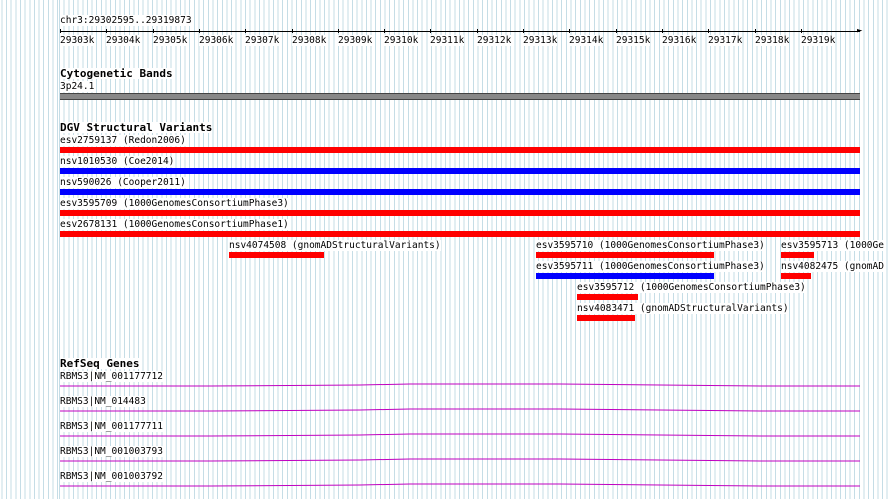  Describe the element at coordinates (116, 73) in the screenshot. I see `cytobands-track-title: Cytogenetic Bands` at that location.